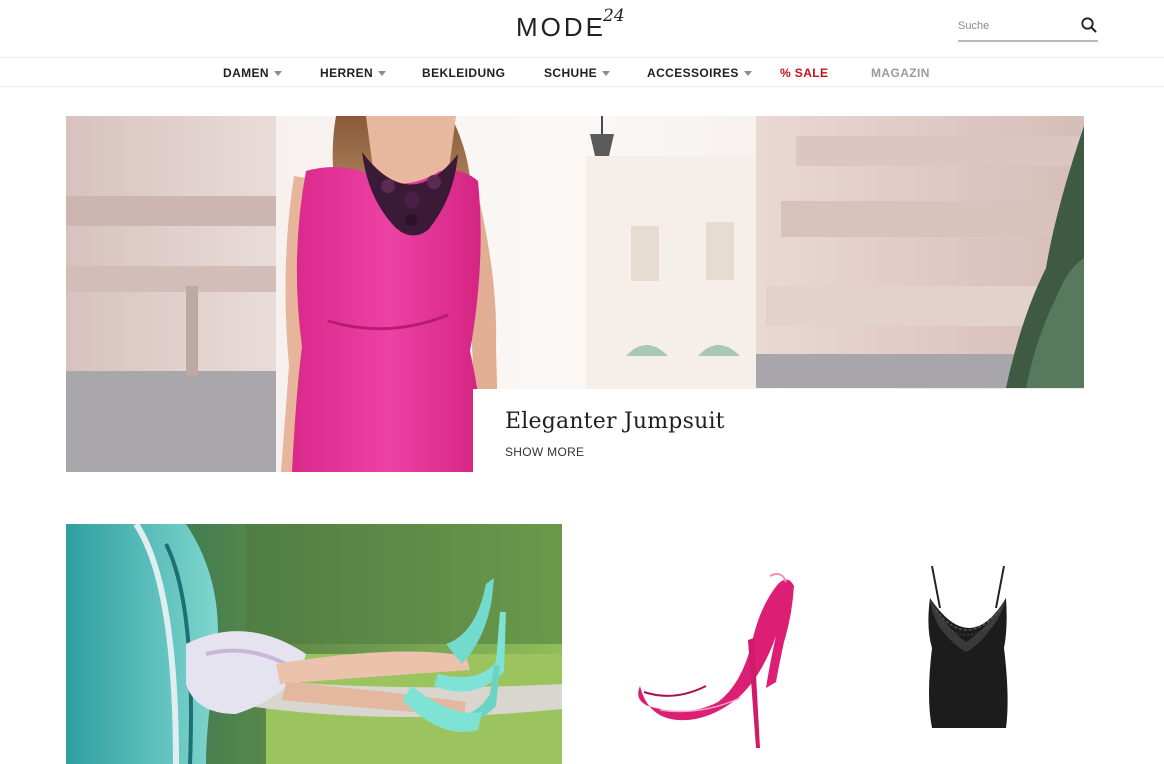 The width and height of the screenshot is (1164, 764). I want to click on nav-item-schuhe: SCHUHE, so click(577, 73).